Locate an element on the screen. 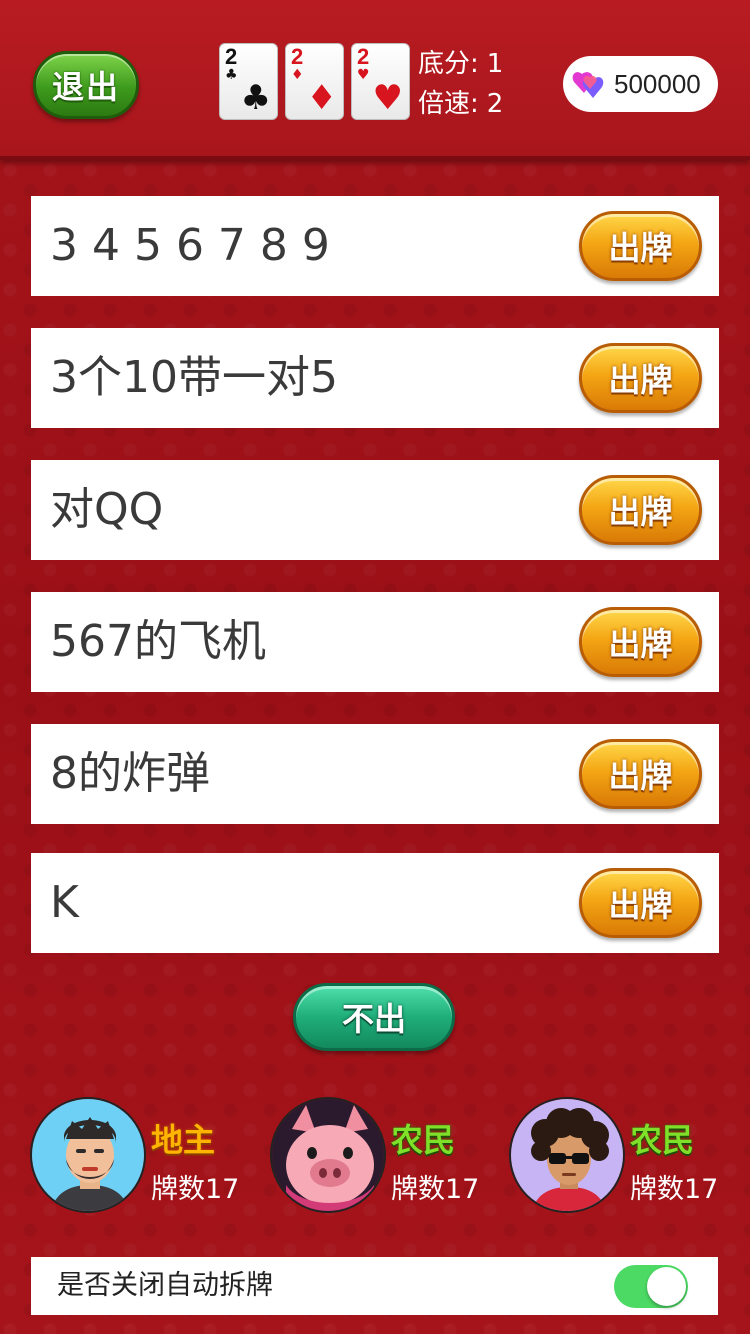  card-2-clubs: 2 ♣ ♣ is located at coordinates (248, 81).